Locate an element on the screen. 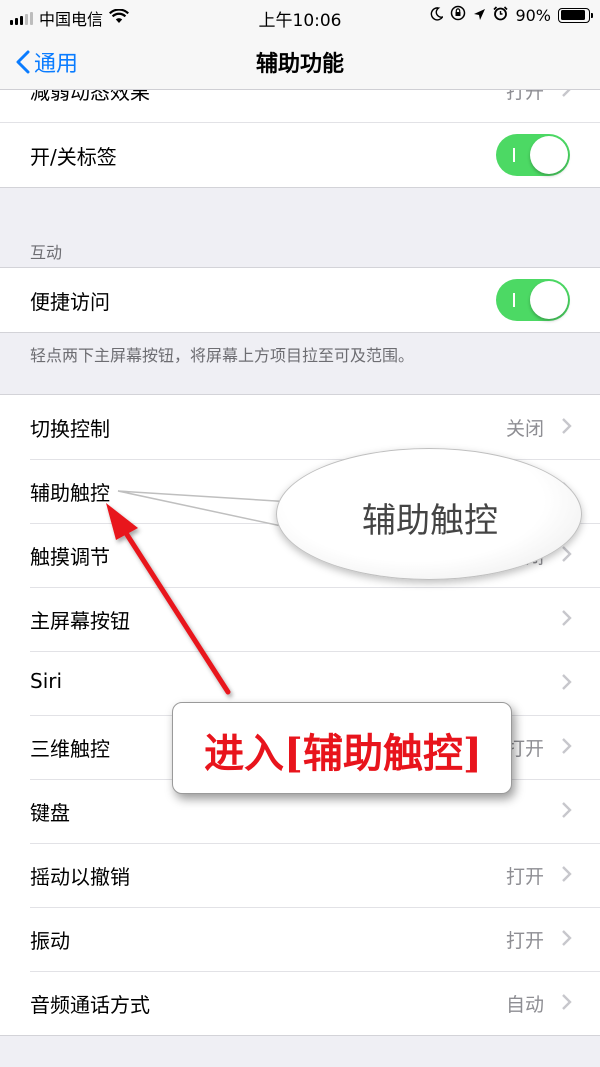  instruction-callout: 进入[辅助触控] is located at coordinates (342, 748).